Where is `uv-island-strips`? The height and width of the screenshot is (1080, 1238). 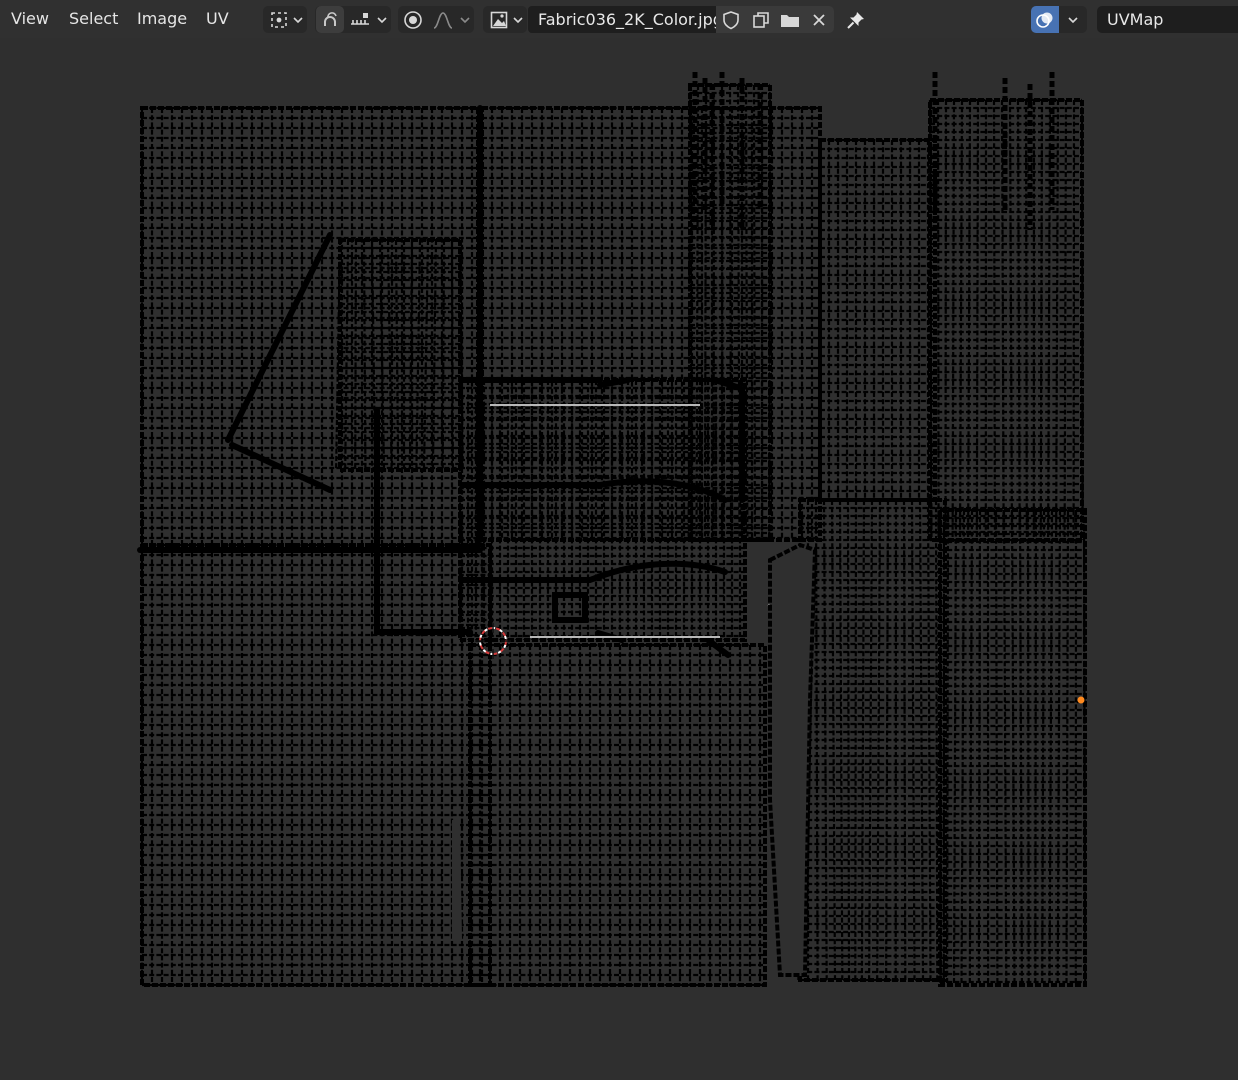 uv-island-strips is located at coordinates (729, 312).